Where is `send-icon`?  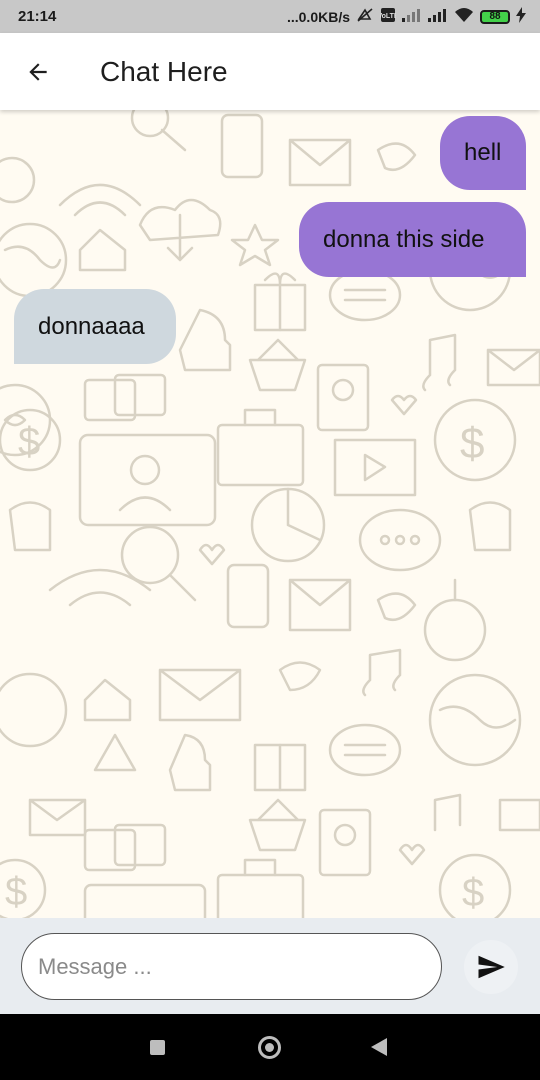
send-icon is located at coordinates (491, 967).